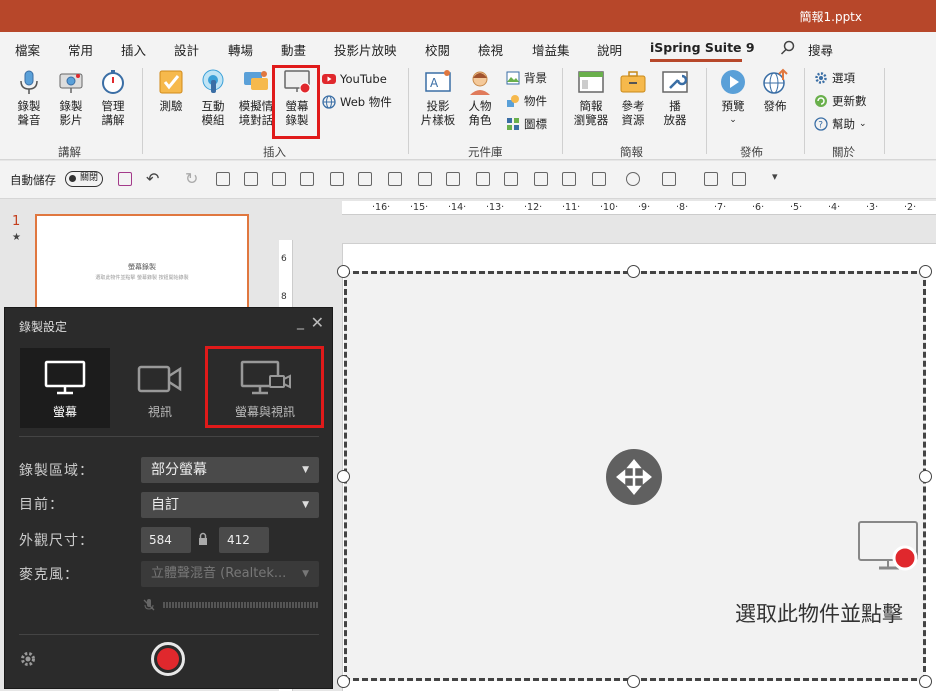 This screenshot has height=691, width=936. I want to click on group-label-insert: 插入, so click(274, 152).